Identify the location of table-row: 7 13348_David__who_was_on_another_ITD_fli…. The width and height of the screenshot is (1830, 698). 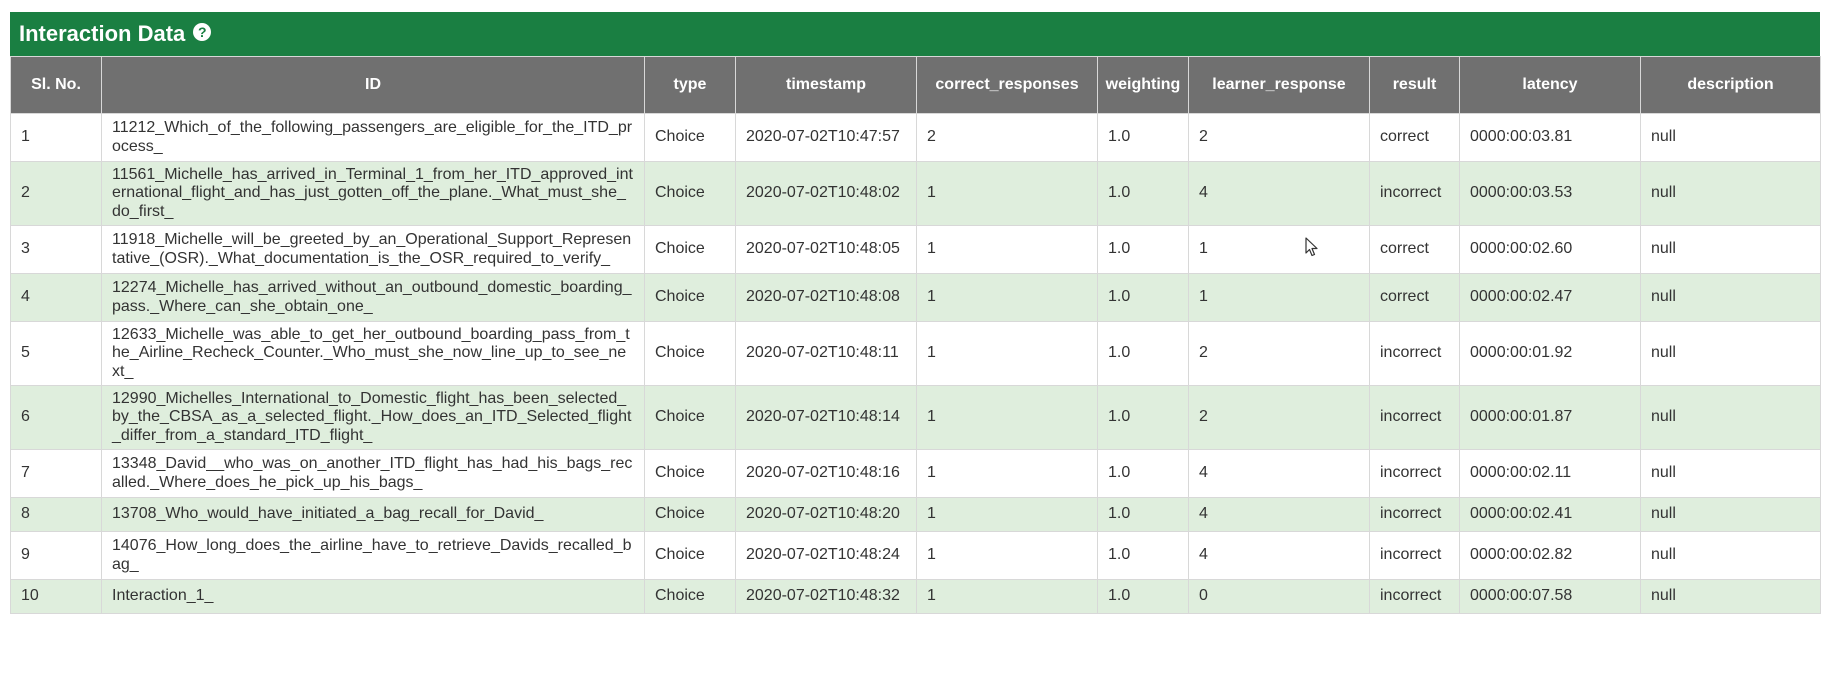
(915, 473).